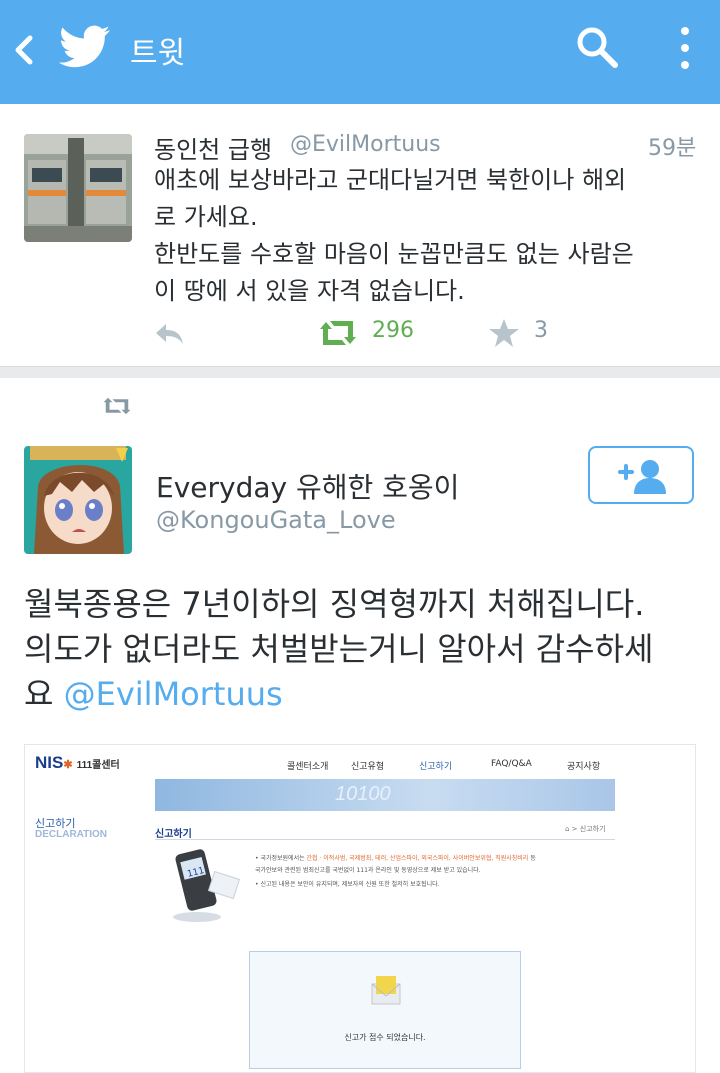 The image size is (720, 1073). Describe the element at coordinates (390, 180) in the screenshot. I see `tweet-text-line: 애초에 보상바라고 군대다닐거면 북한이나 해외` at that location.